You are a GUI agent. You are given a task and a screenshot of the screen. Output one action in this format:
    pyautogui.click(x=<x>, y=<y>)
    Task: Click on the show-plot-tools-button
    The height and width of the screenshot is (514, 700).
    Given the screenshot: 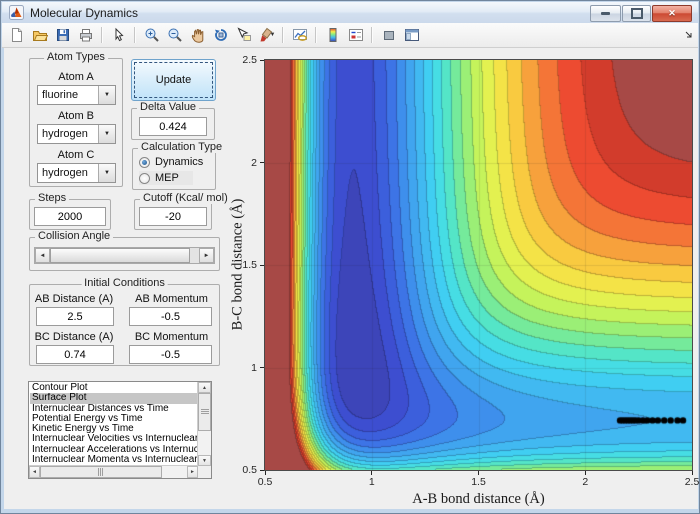 What is the action you would take?
    pyautogui.click(x=411, y=35)
    